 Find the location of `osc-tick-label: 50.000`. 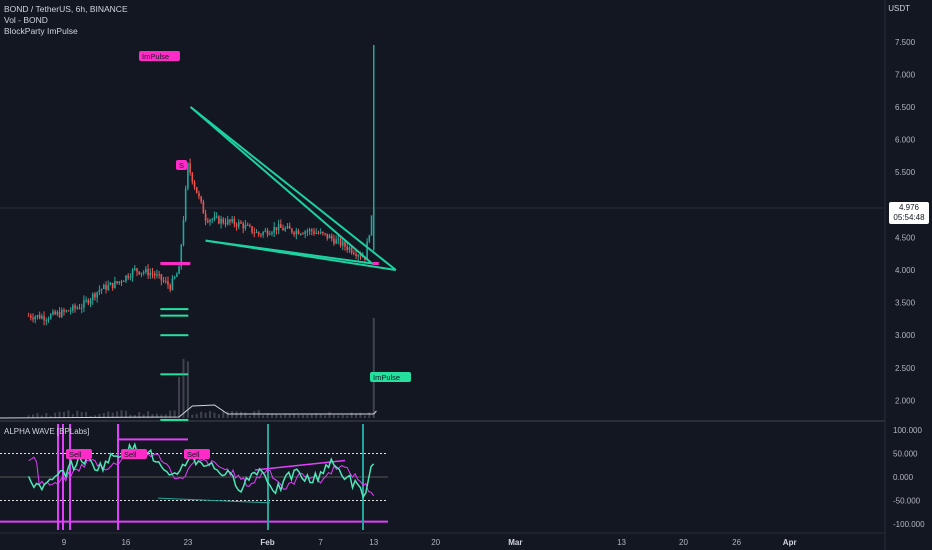

osc-tick-label: 50.000 is located at coordinates (905, 454).